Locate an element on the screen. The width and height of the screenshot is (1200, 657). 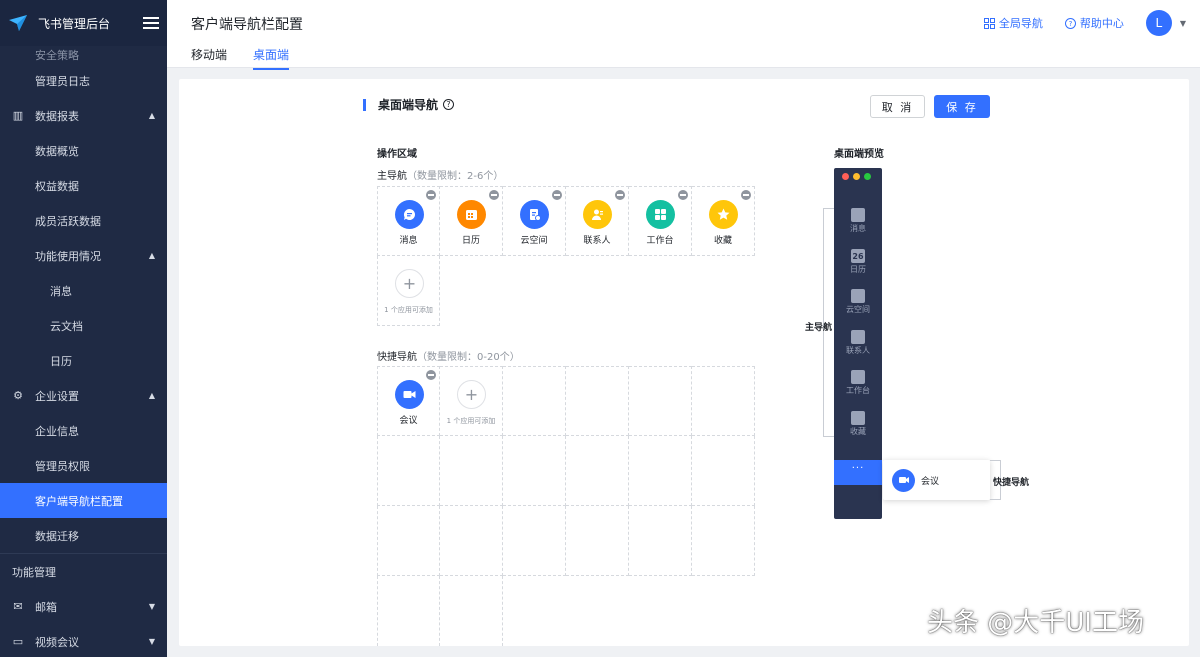
page-title: 客户端导航栏配置 is located at coordinates (247, 25).